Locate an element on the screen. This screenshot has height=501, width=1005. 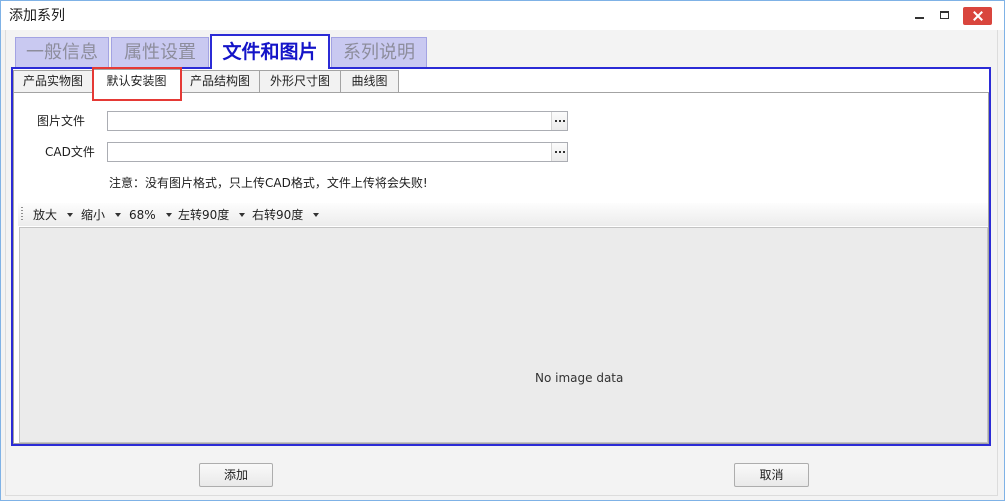
cad-file-edit is located at coordinates (337, 152).